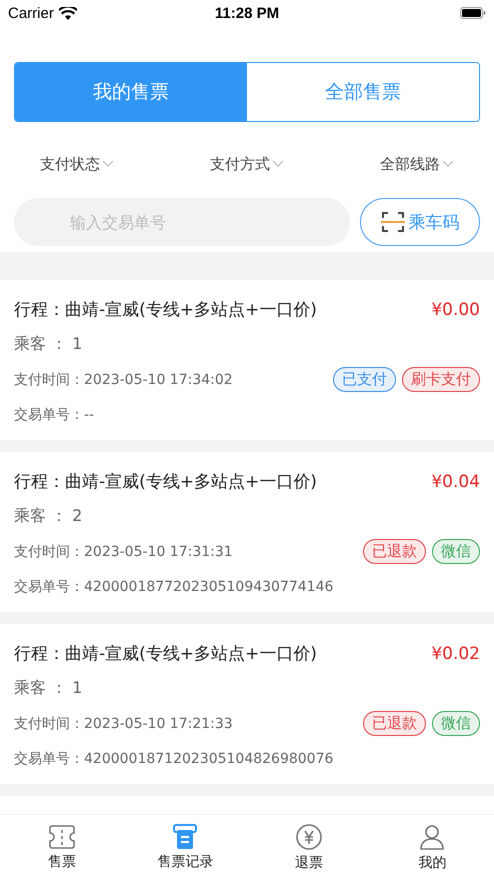 Image resolution: width=494 pixels, height=880 pixels. What do you see at coordinates (364, 379) in the screenshot?
I see `status-tag: 已支付` at bounding box center [364, 379].